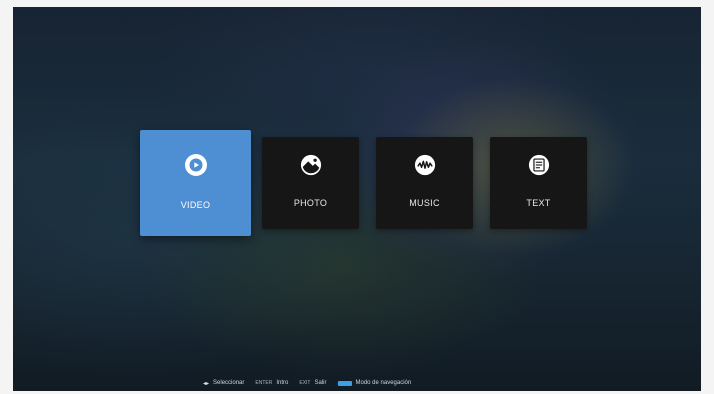 Image resolution: width=714 pixels, height=394 pixels. Describe the element at coordinates (264, 383) in the screenshot. I see `enter-key-icon: ENTER` at that location.